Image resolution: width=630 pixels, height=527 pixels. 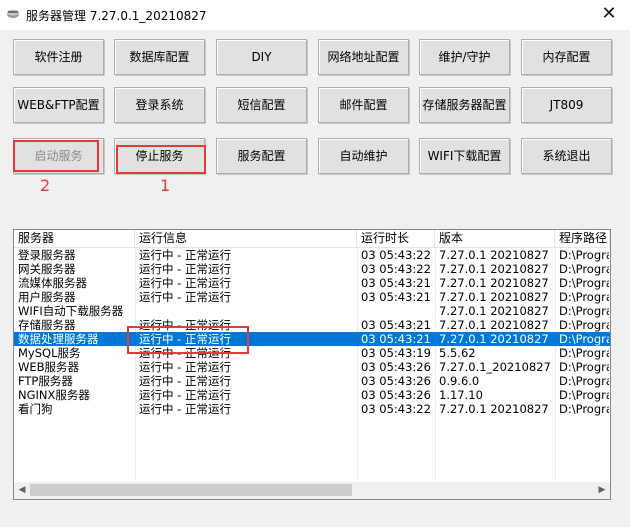 I want to click on stop-service-button: 停止服务, so click(x=159, y=156).